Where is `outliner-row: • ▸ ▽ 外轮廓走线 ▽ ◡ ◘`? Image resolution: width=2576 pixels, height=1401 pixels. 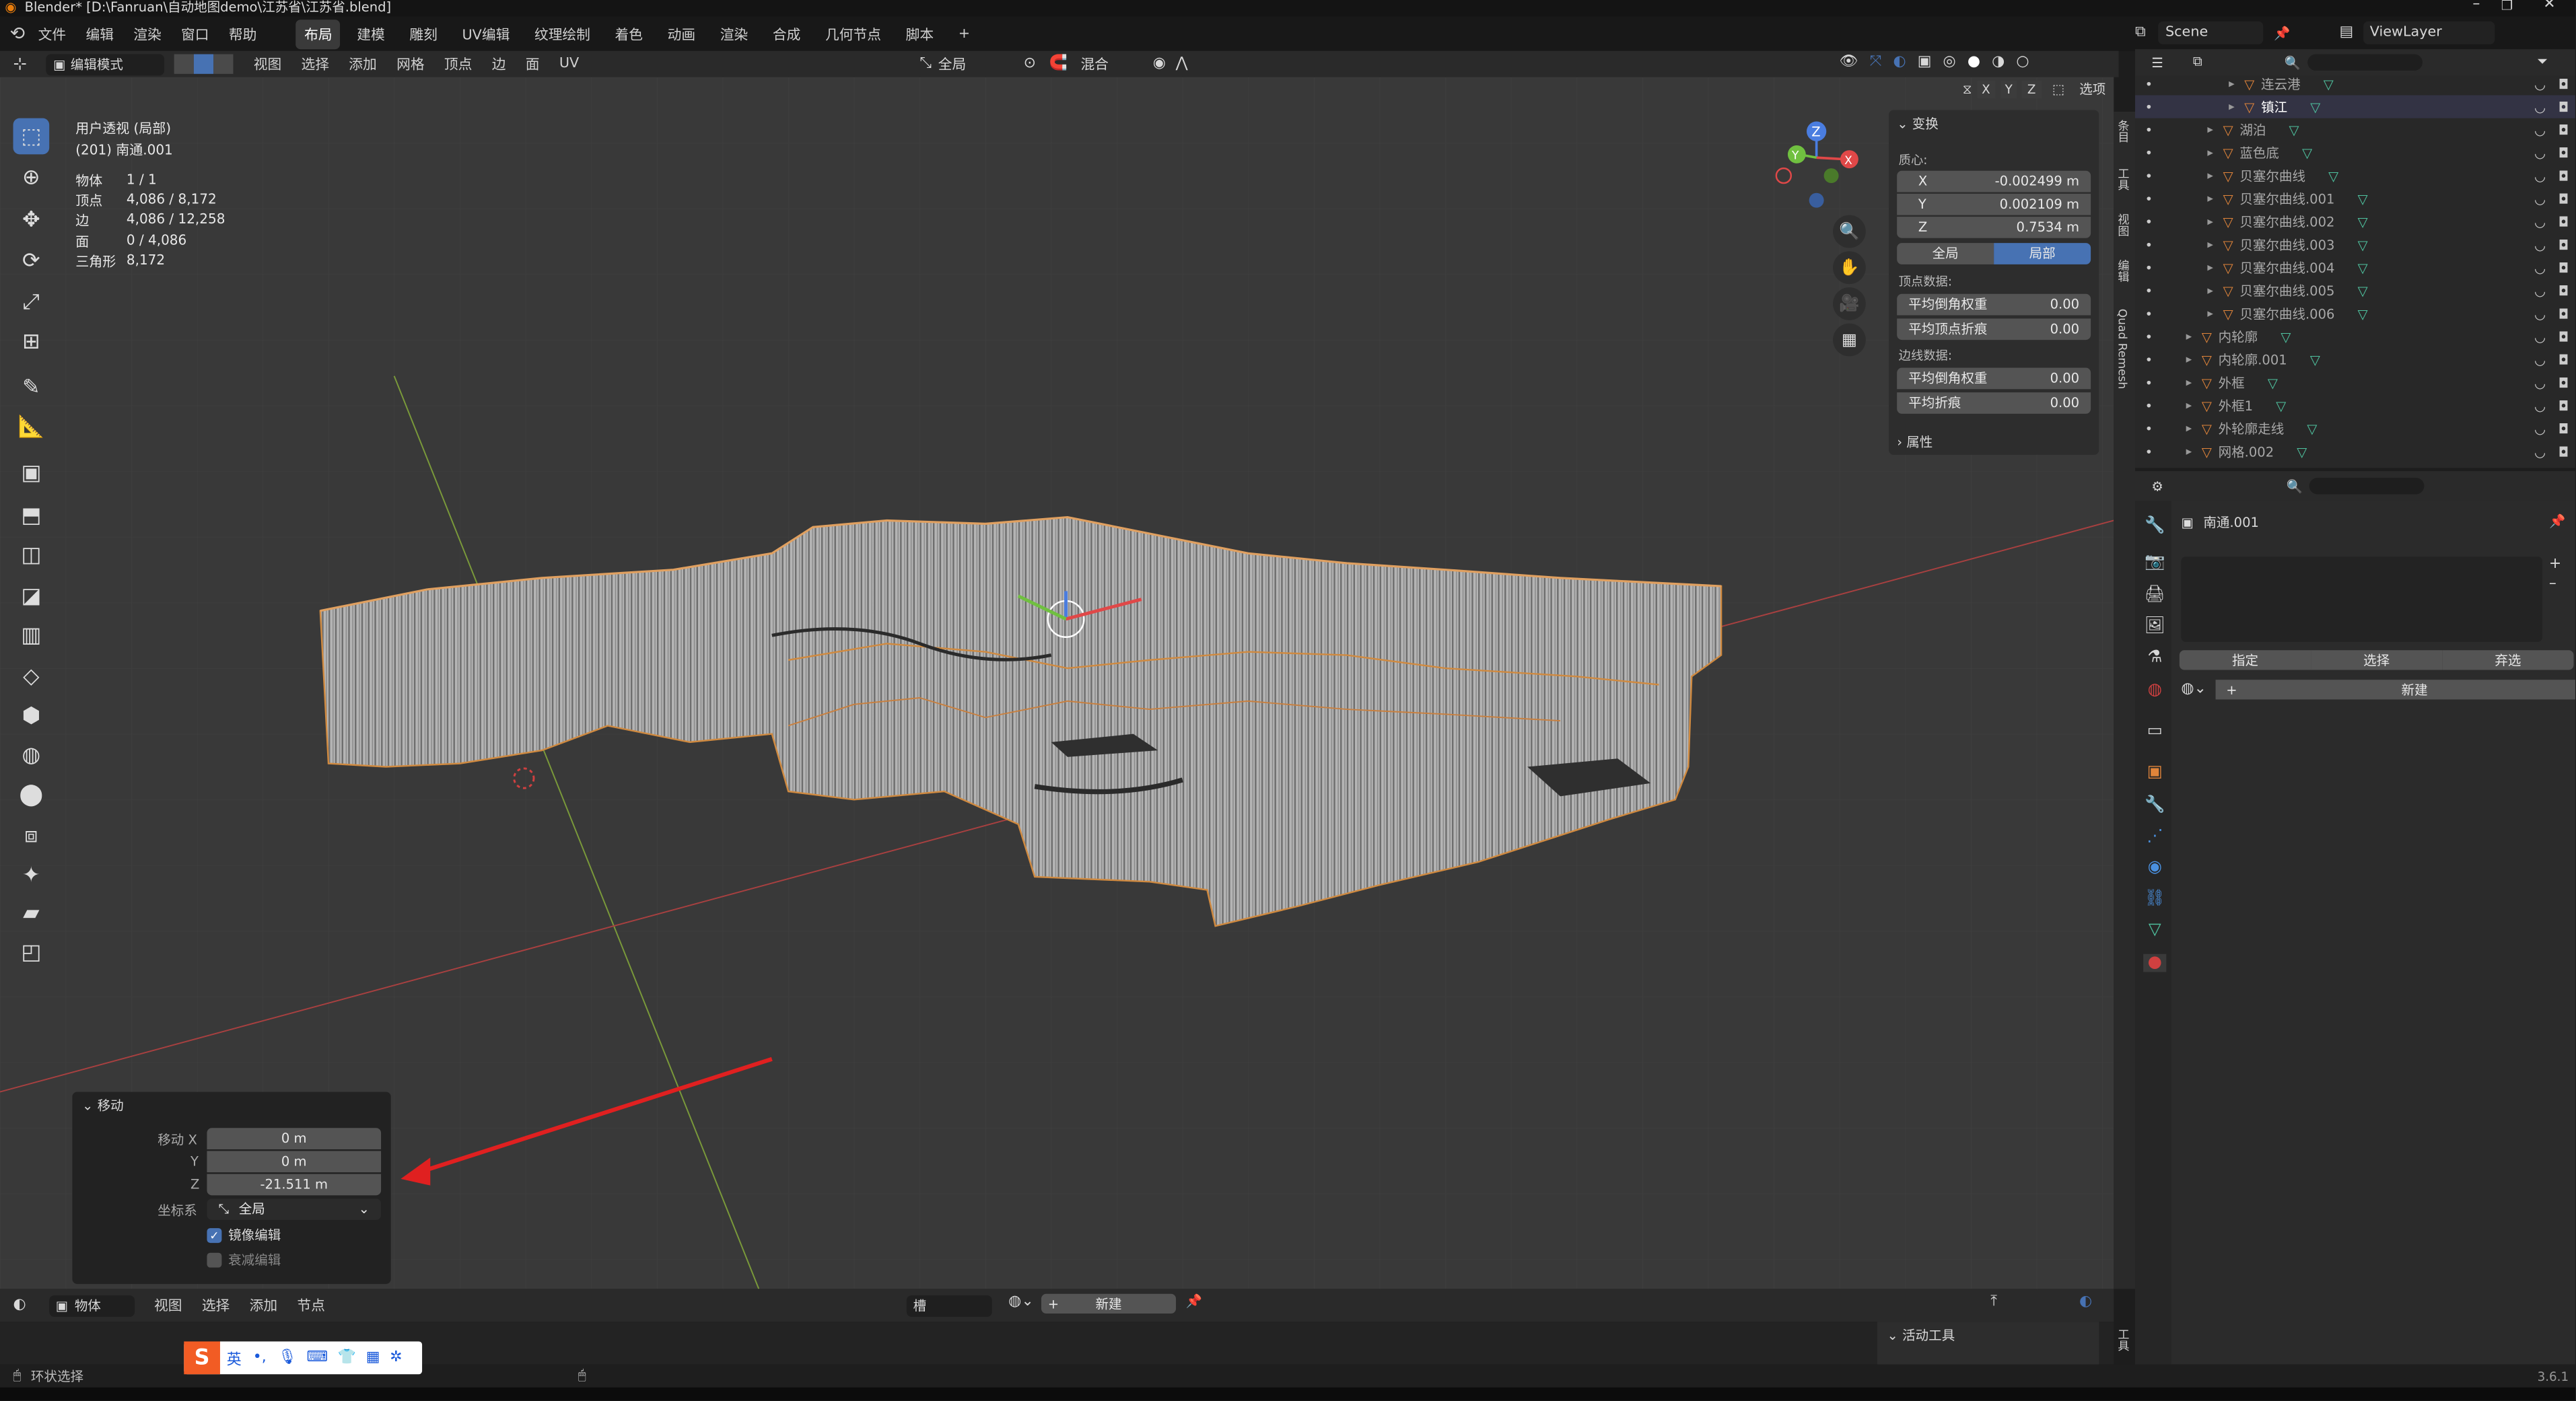 outliner-row: • ▸ ▽ 外轮廓走线 ▽ ◡ ◘ is located at coordinates (2355, 428).